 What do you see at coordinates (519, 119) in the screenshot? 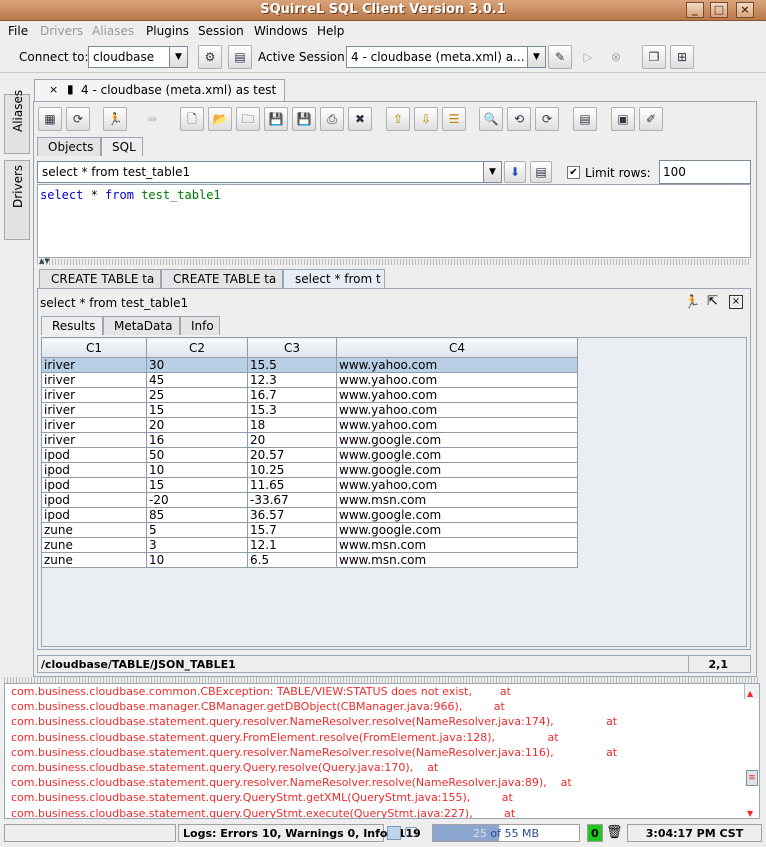
I see `find-replace-icon: ⟲` at bounding box center [519, 119].